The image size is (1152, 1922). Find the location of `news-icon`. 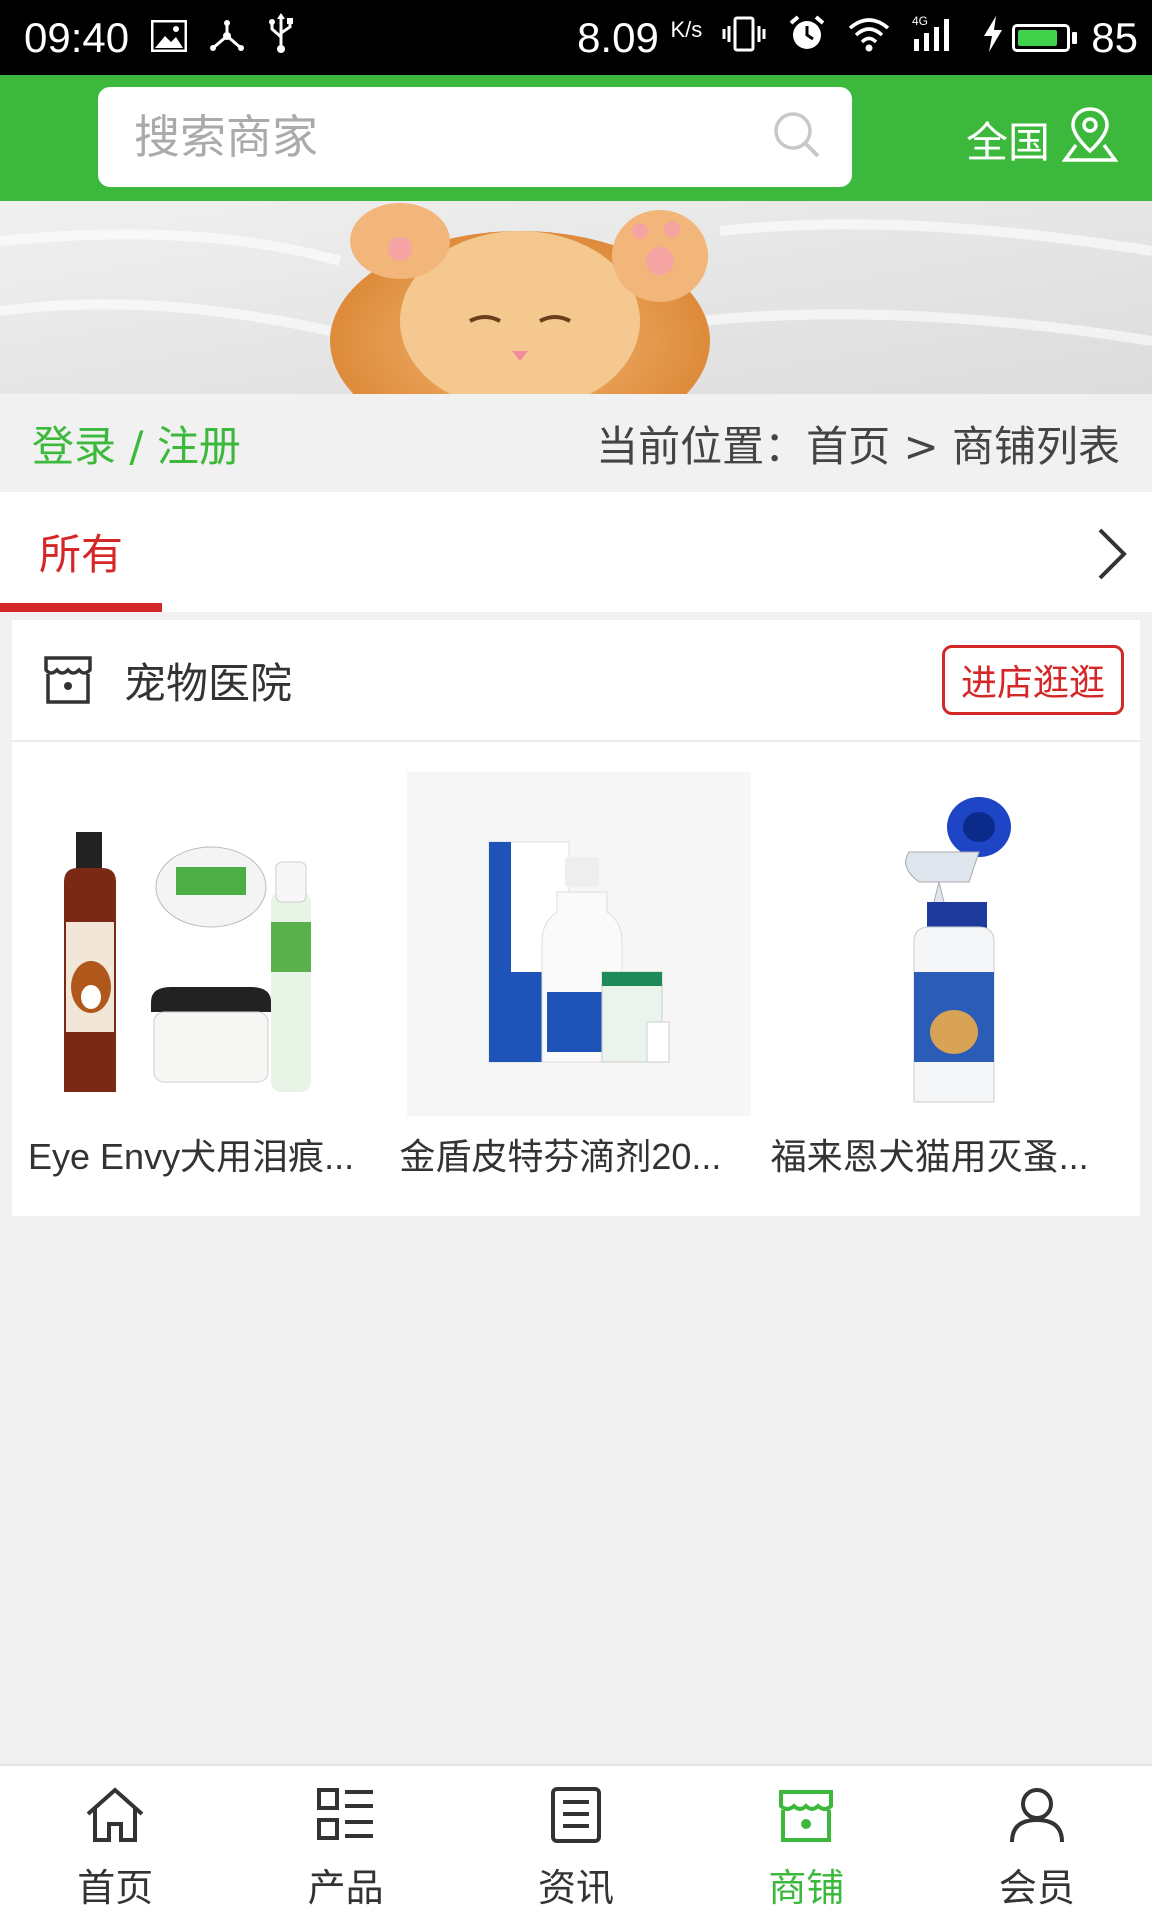

news-icon is located at coordinates (576, 1819).